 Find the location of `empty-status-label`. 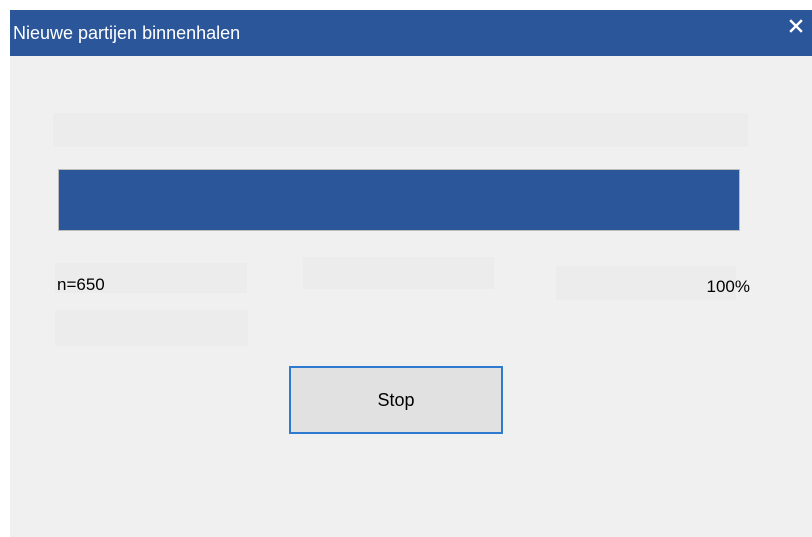

empty-status-label is located at coordinates (400, 130).